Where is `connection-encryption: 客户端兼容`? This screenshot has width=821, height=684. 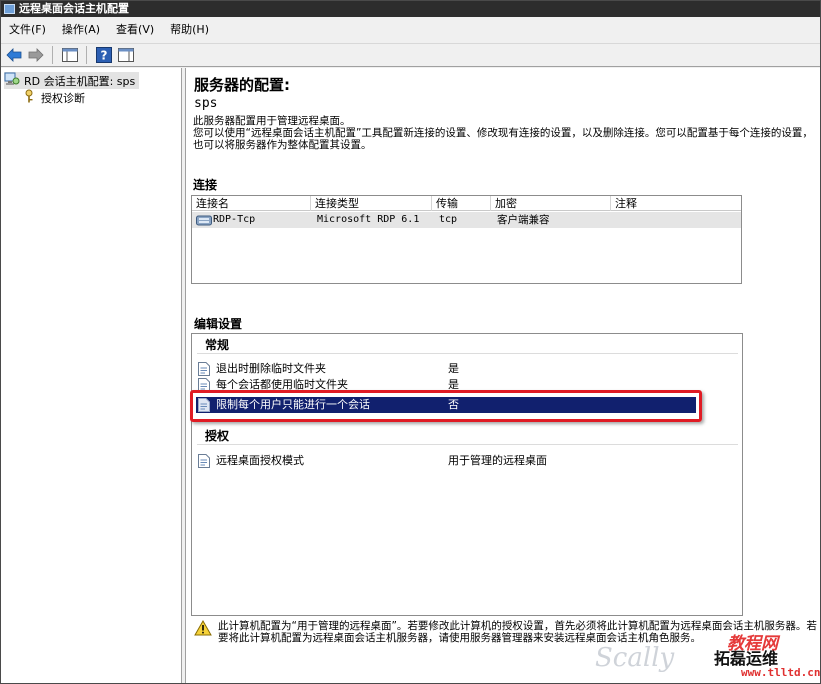
connection-encryption: 客户端兼容 is located at coordinates (523, 220).